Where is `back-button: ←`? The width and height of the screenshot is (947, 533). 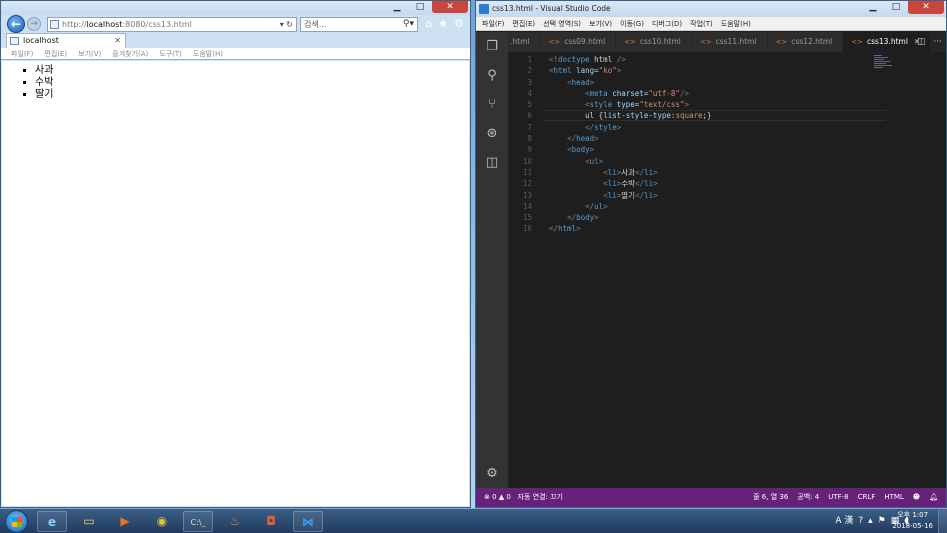 back-button: ← is located at coordinates (16, 24).